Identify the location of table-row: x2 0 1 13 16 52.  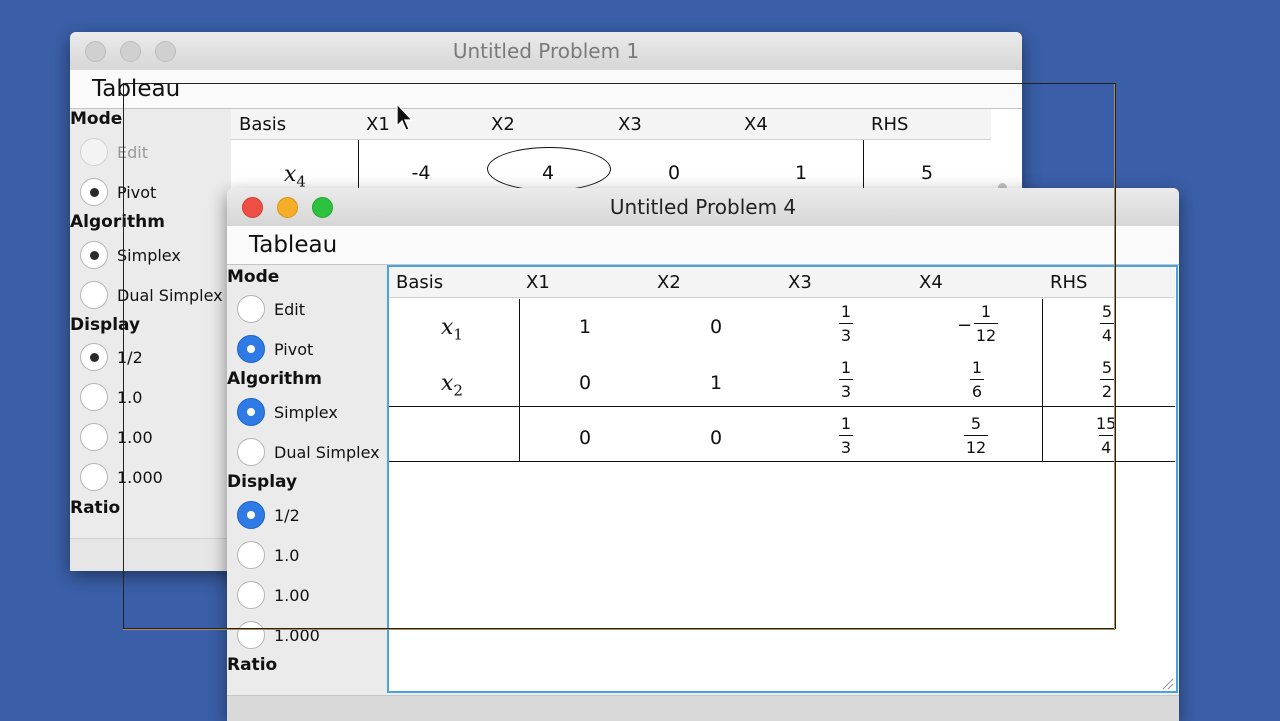
(782, 383).